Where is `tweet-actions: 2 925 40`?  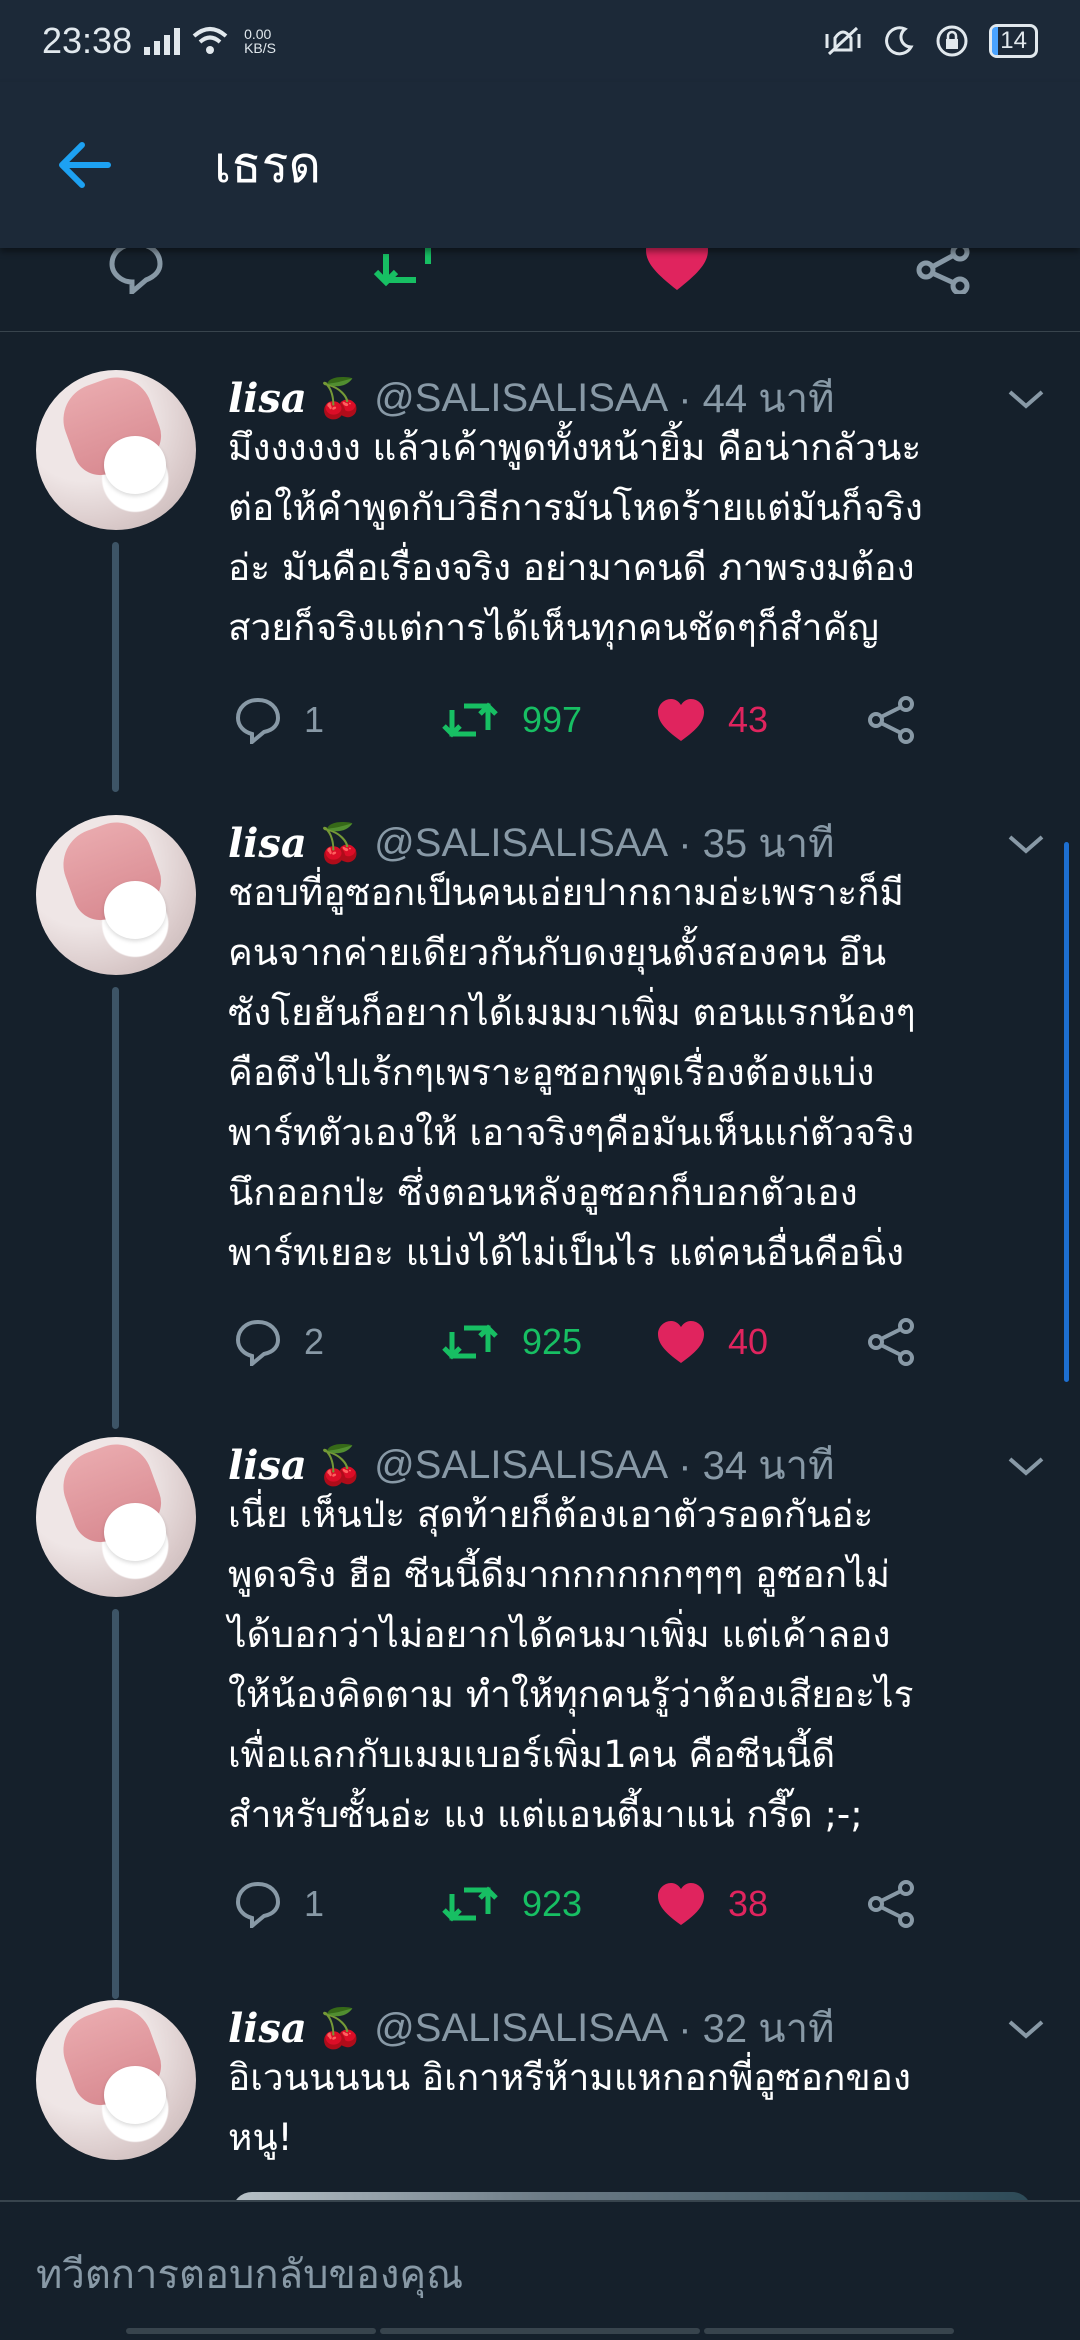
tweet-actions: 2 925 40 is located at coordinates (598, 1342).